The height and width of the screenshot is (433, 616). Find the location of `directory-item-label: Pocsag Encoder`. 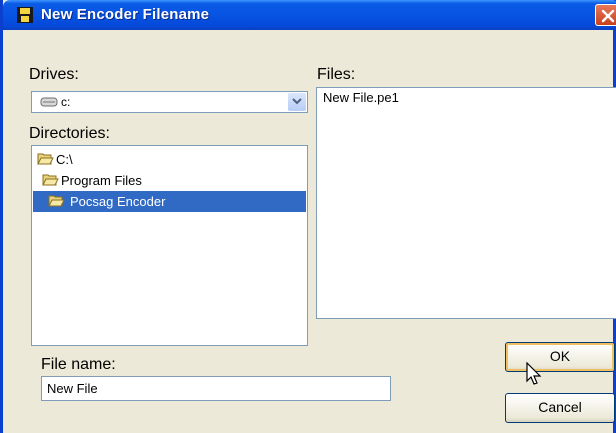

directory-item-label: Pocsag Encoder is located at coordinates (118, 201).